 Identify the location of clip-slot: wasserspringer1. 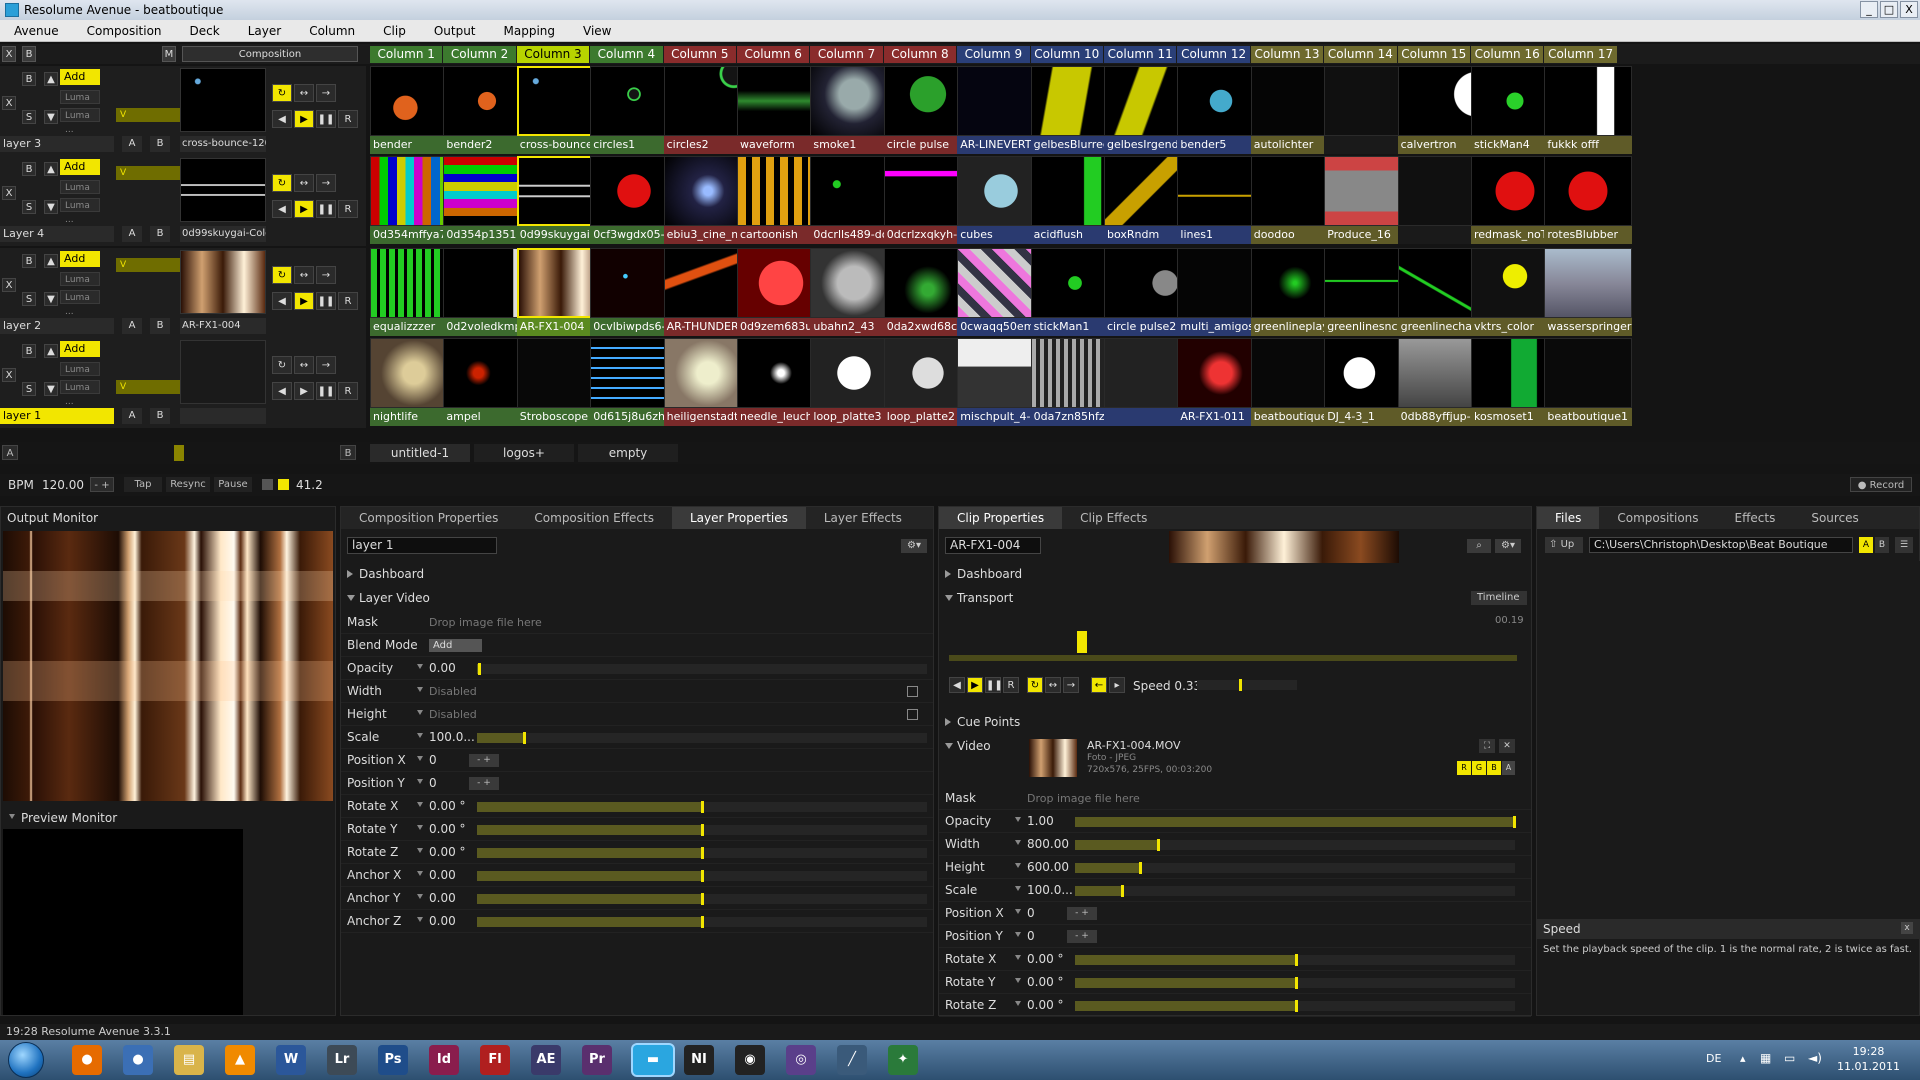
(1588, 293).